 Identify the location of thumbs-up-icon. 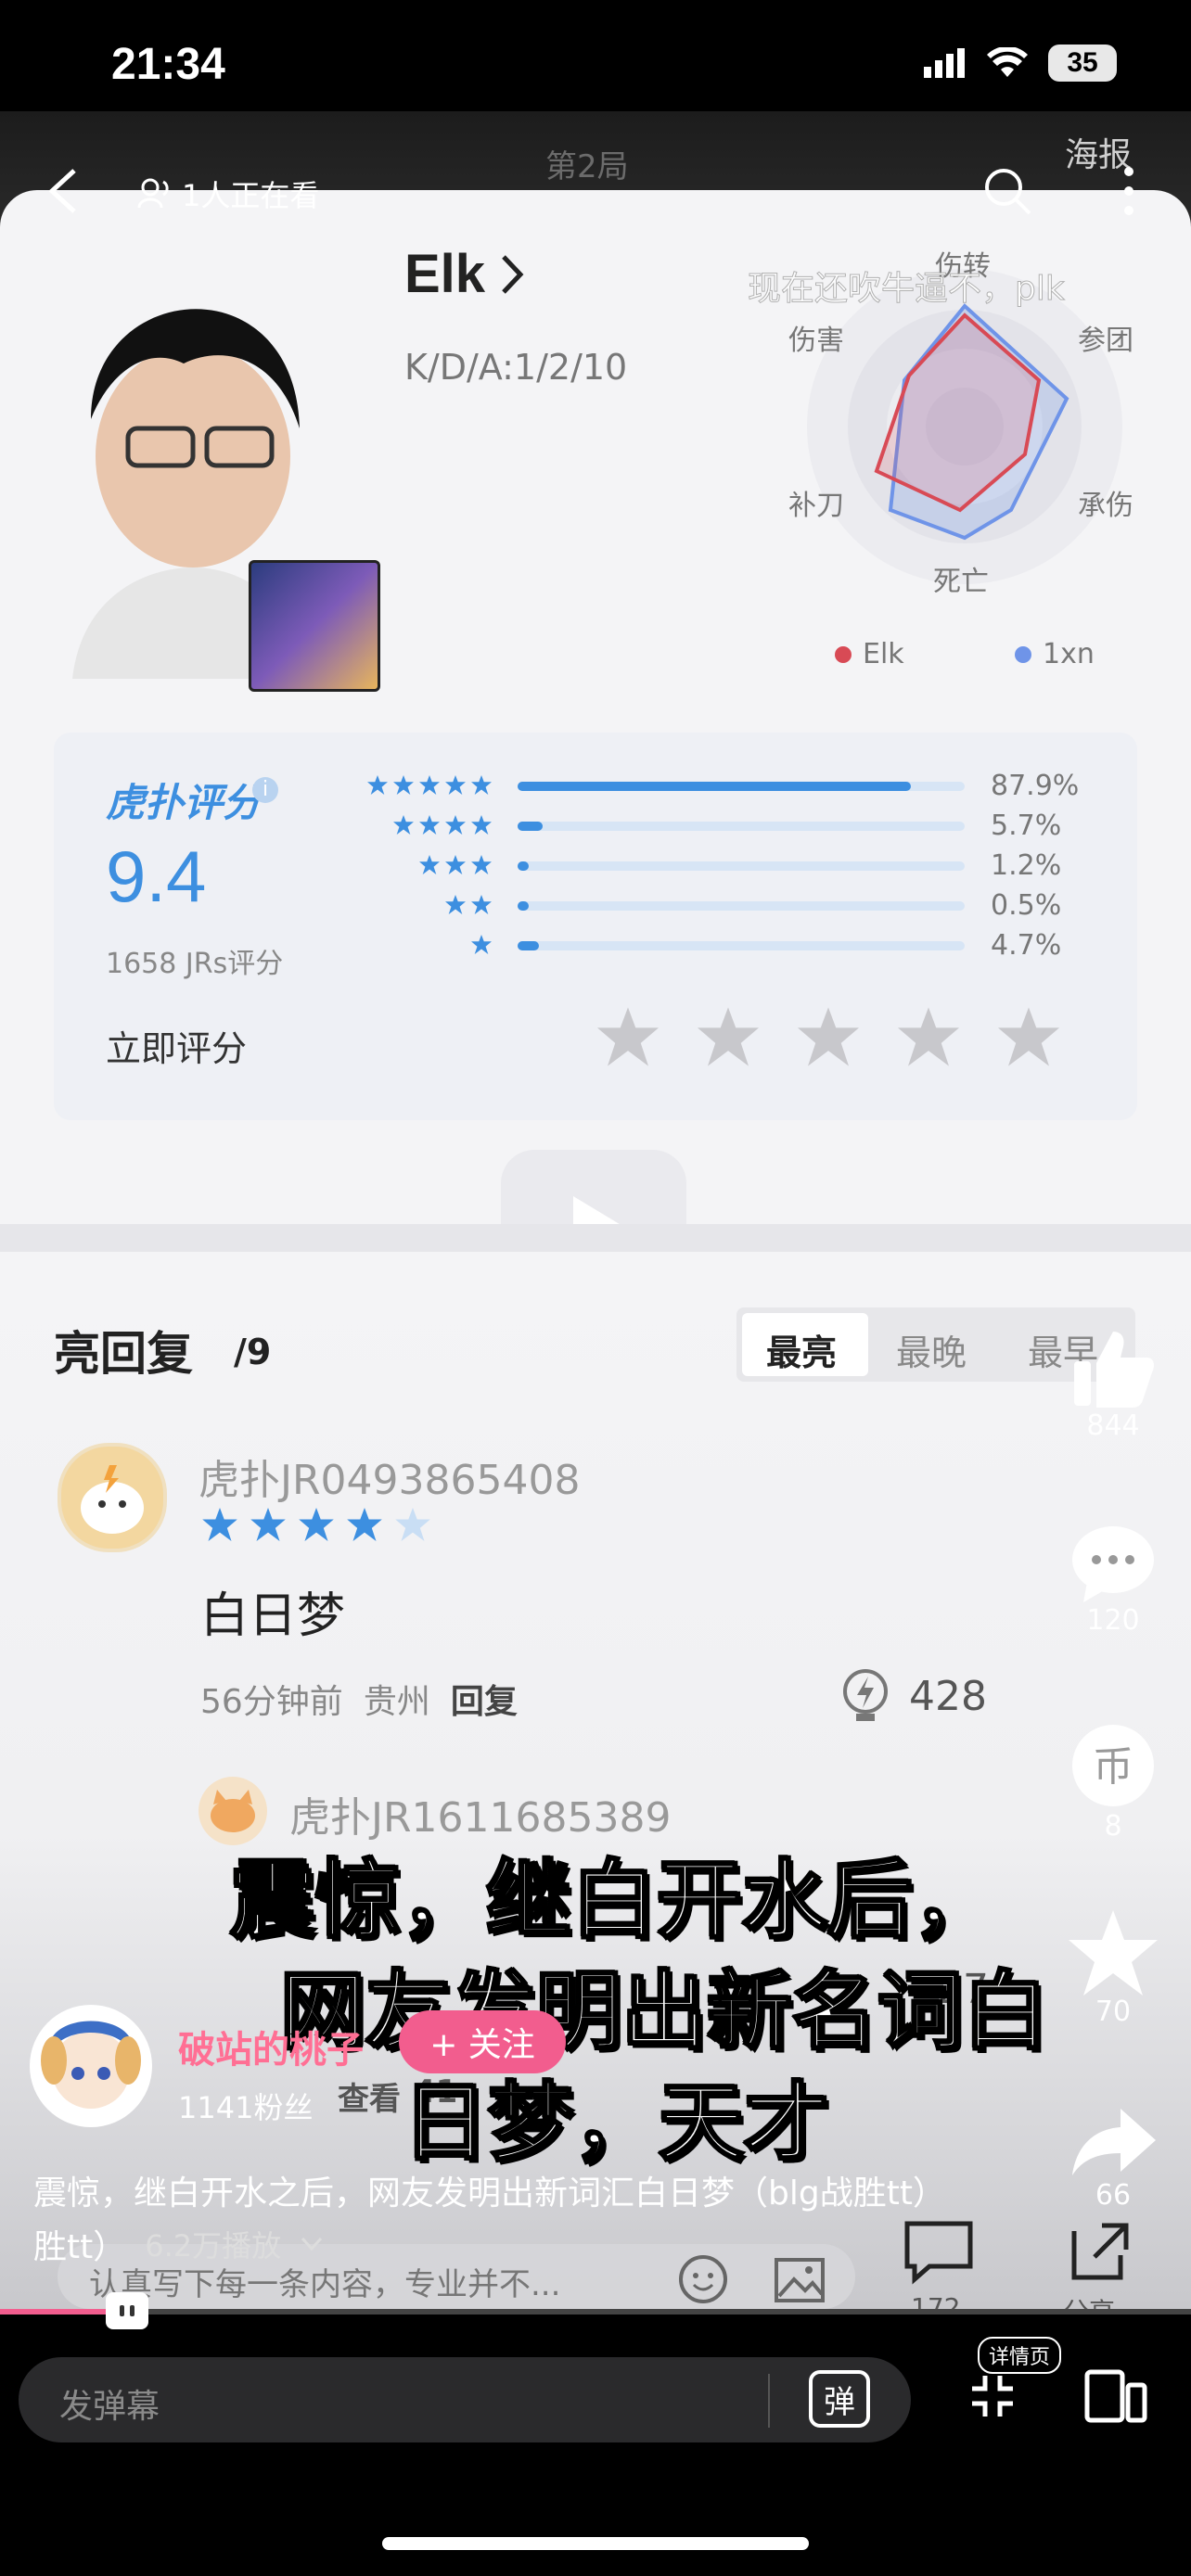
(1114, 1370).